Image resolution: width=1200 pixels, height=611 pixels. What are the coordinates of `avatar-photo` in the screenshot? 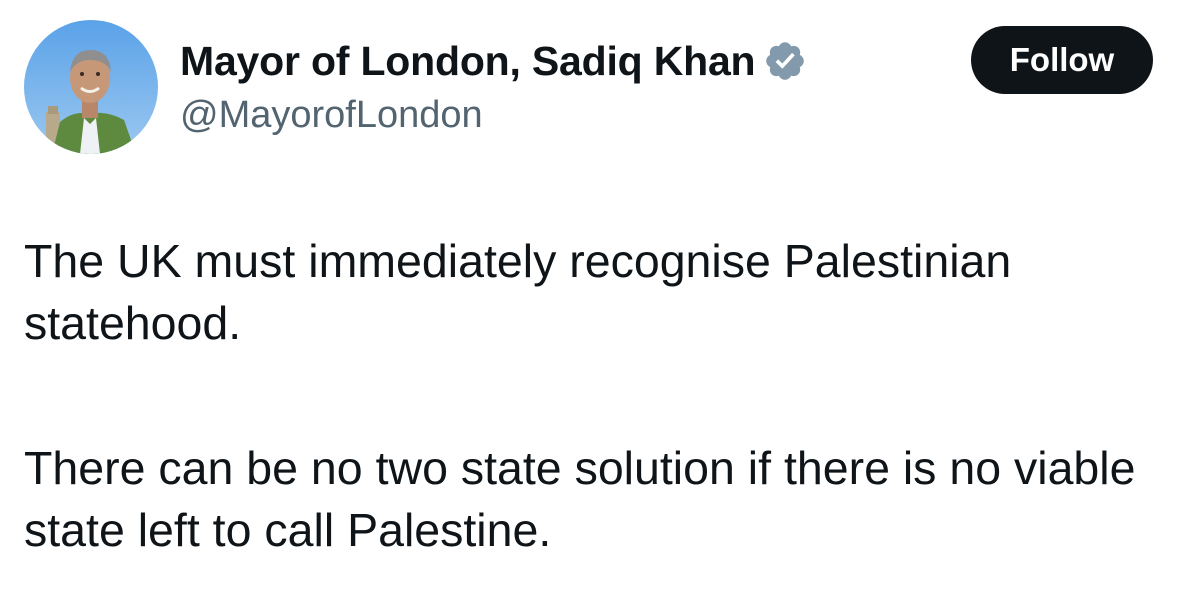 It's located at (91, 87).